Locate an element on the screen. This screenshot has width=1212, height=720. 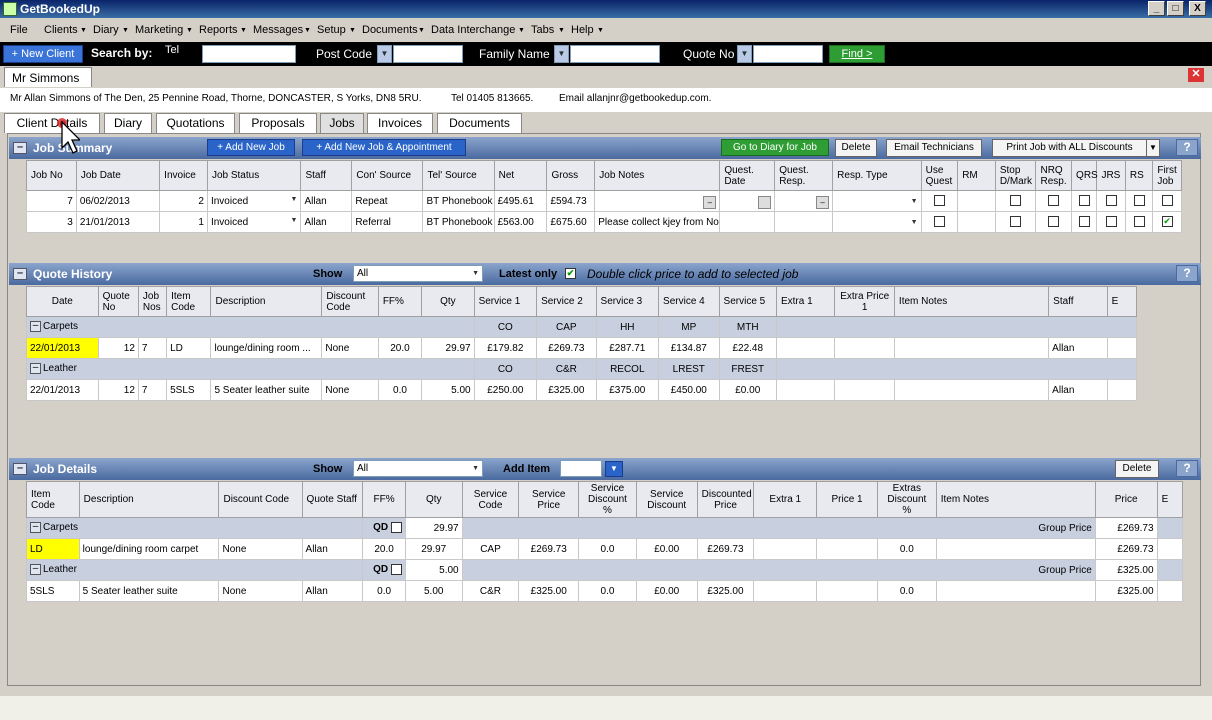
close-window-button: X is located at coordinates (1197, 8).